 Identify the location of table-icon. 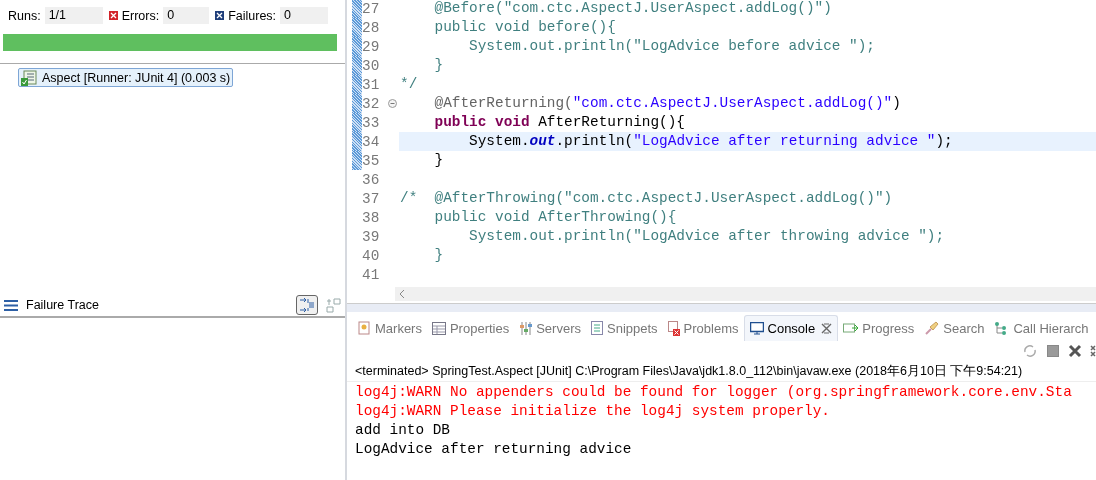
(438, 328).